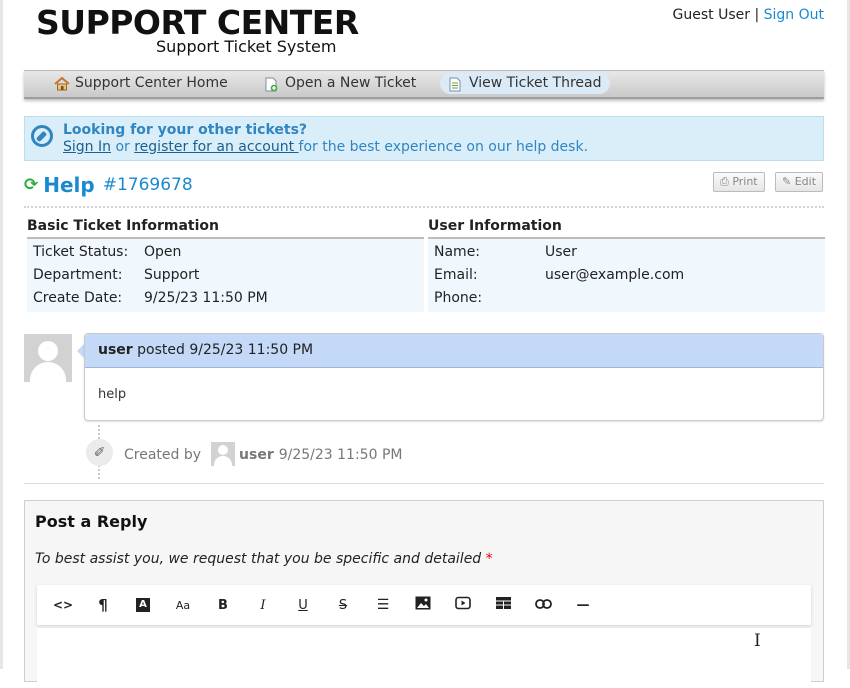 The image size is (850, 688). I want to click on info-value: User, so click(561, 252).